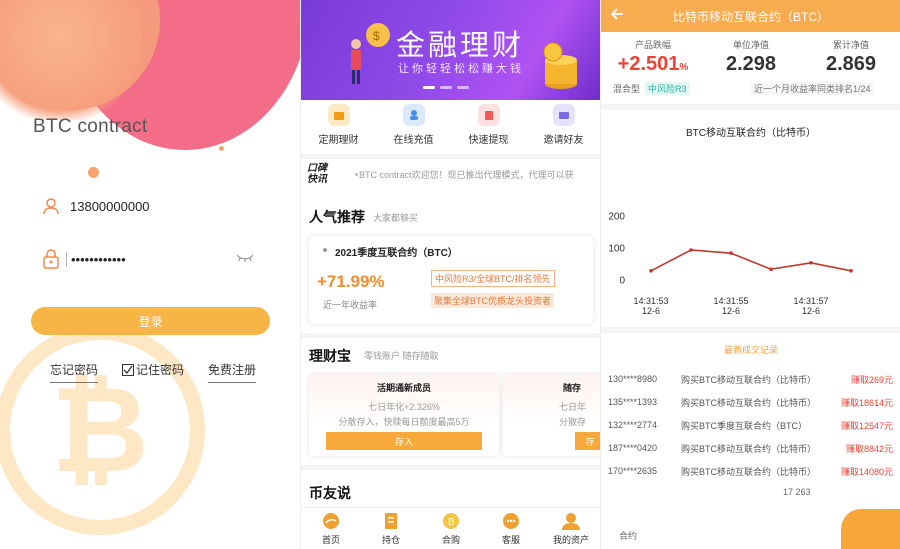 The height and width of the screenshot is (549, 900). What do you see at coordinates (617, 16) in the screenshot?
I see `back-arrow-icon` at bounding box center [617, 16].